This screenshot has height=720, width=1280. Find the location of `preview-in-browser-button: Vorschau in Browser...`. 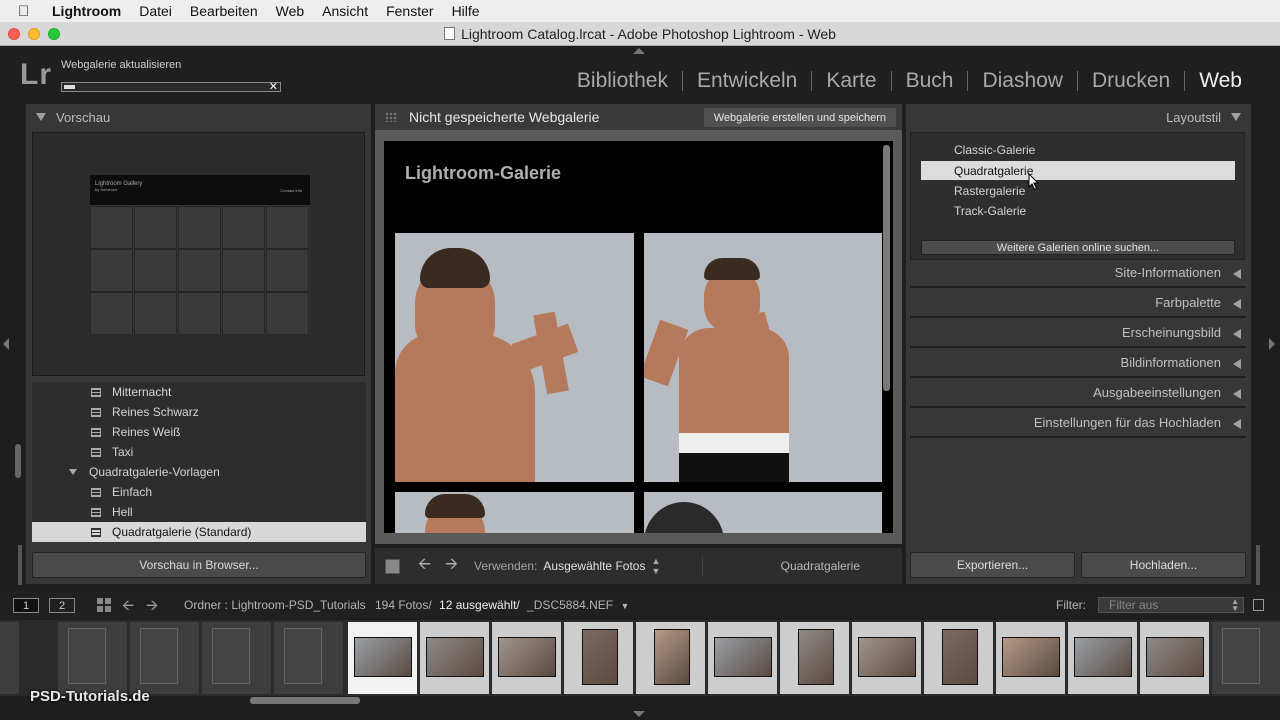

preview-in-browser-button: Vorschau in Browser... is located at coordinates (199, 565).